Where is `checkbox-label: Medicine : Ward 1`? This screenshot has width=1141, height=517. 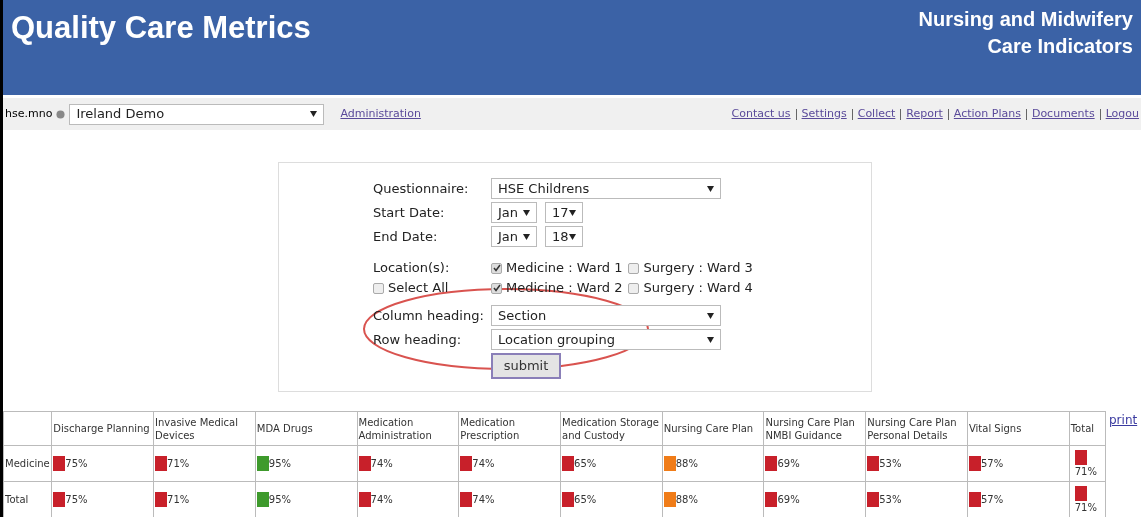 checkbox-label: Medicine : Ward 1 is located at coordinates (564, 268).